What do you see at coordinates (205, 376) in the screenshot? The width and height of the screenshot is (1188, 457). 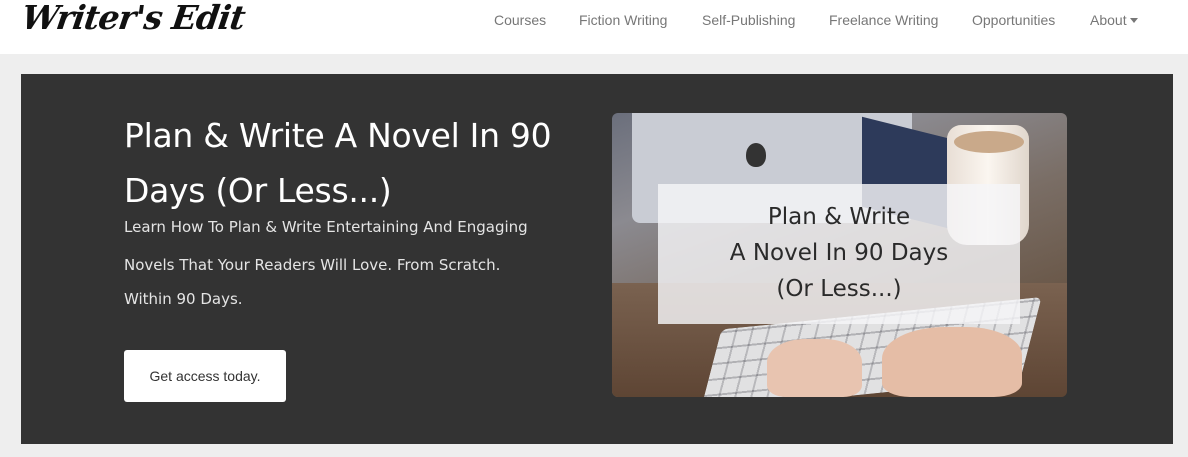 I see `get-access-button: Get access today.` at bounding box center [205, 376].